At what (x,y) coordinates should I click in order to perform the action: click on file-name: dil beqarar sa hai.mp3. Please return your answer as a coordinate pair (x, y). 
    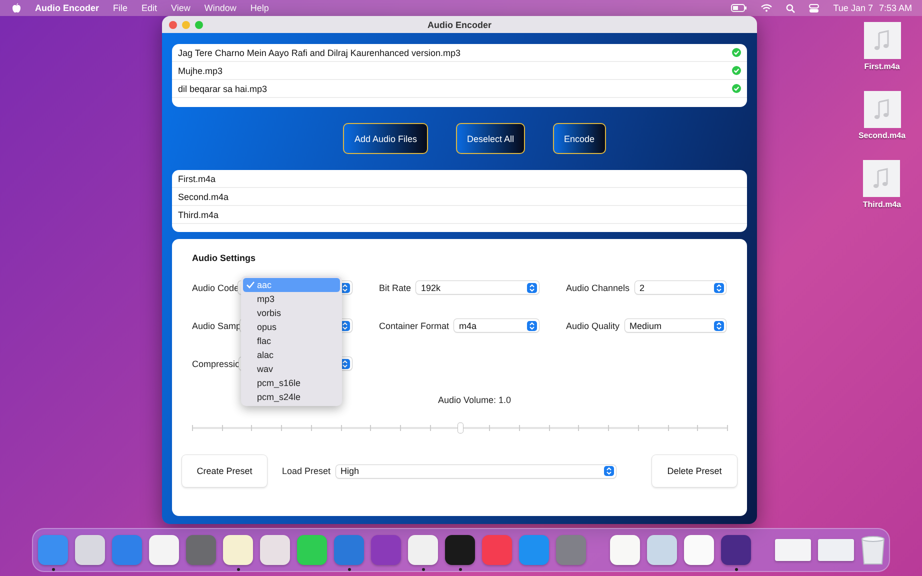
    Looking at the image, I should click on (223, 89).